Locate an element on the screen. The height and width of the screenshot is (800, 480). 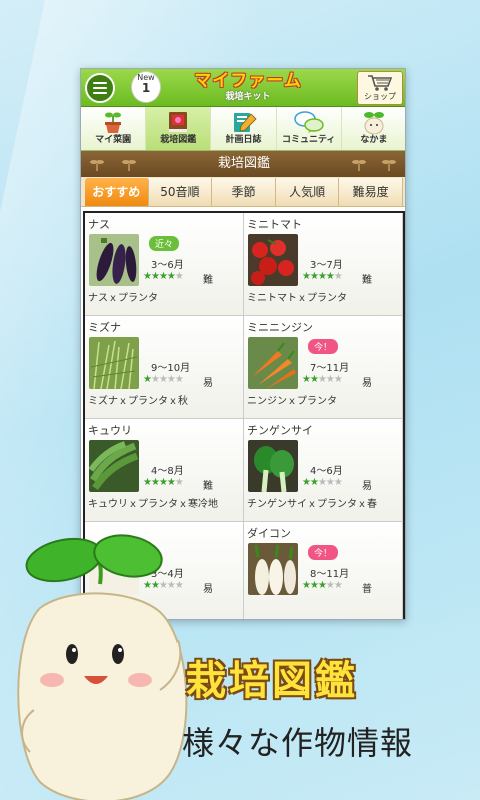
difficulty-label: 難 is located at coordinates (208, 280).